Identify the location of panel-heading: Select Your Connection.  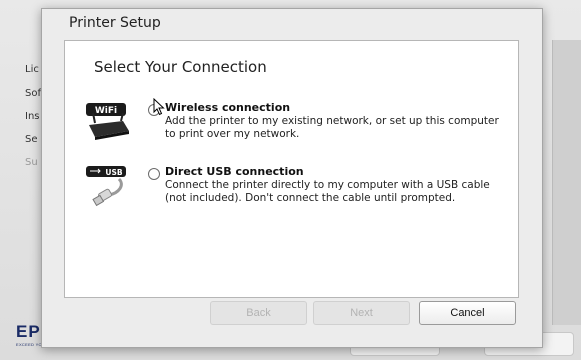
(180, 67).